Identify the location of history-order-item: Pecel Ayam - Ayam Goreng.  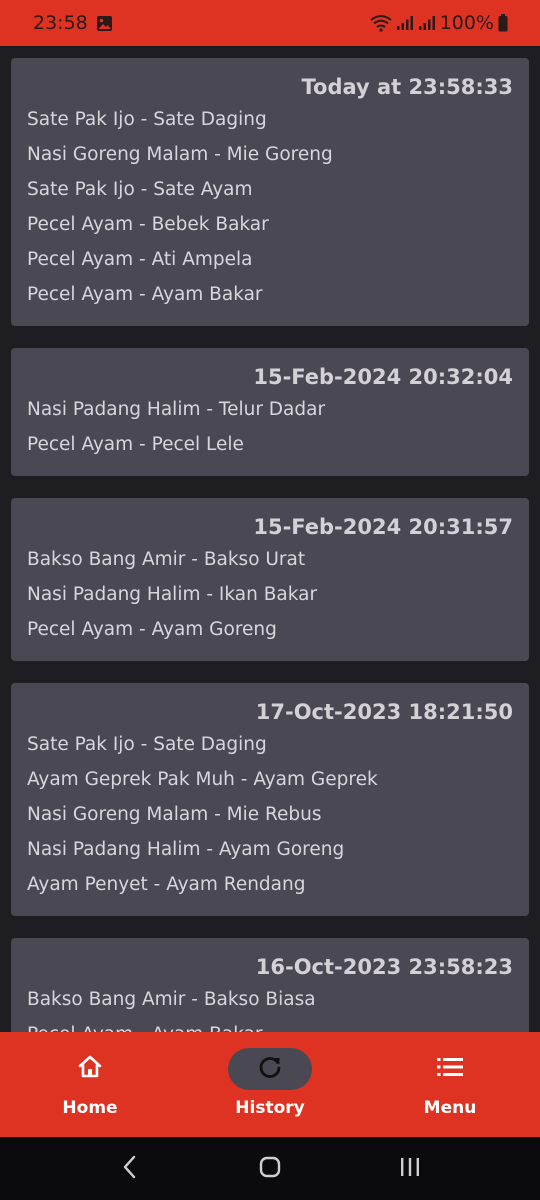
(152, 629).